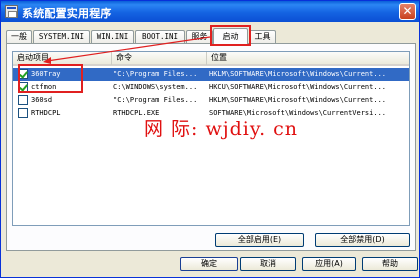 The width and height of the screenshot is (420, 278). I want to click on enable-all-button: 全部启用(E), so click(259, 240).